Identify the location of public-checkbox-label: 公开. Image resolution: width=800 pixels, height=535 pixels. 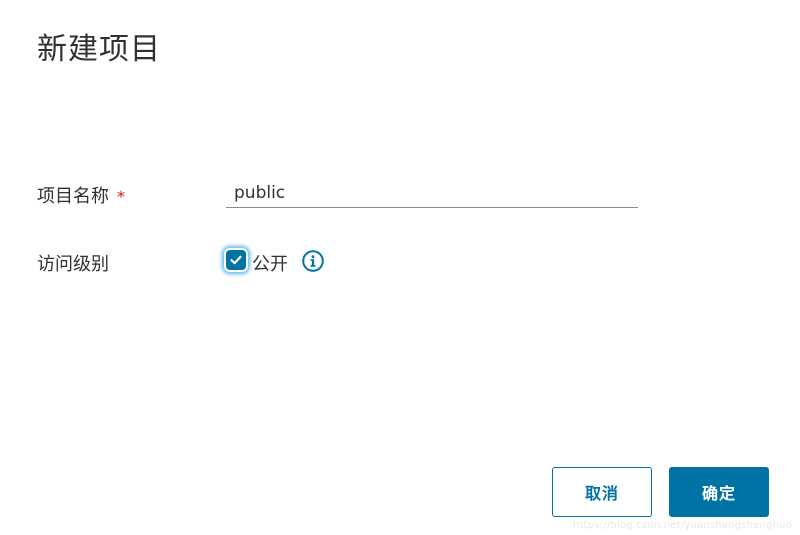
(270, 263).